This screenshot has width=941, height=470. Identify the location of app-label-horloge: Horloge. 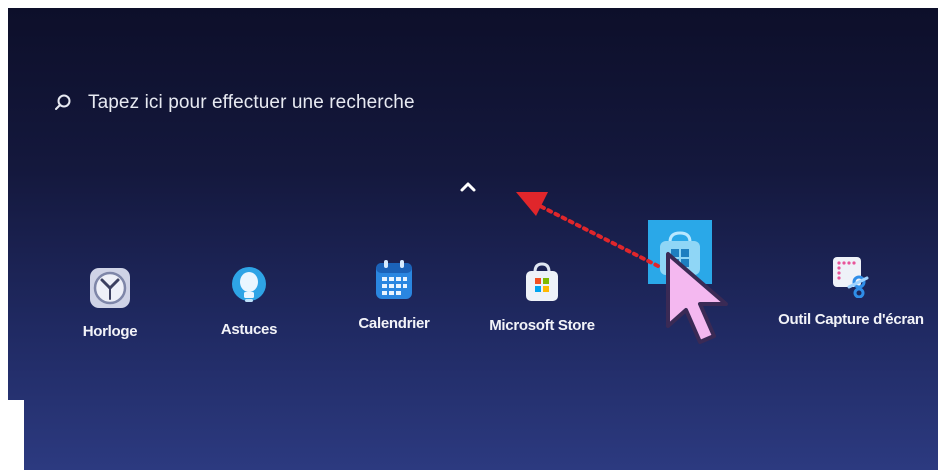
(110, 331).